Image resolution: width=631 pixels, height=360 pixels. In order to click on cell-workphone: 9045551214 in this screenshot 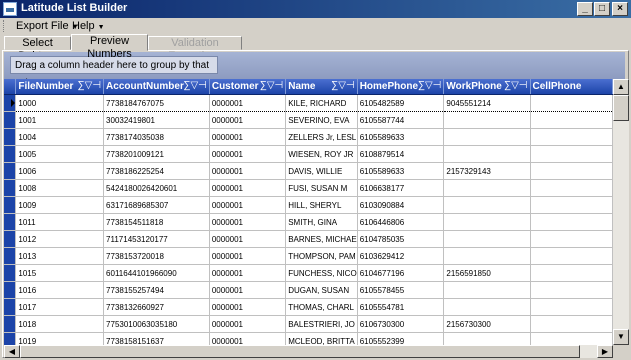, I will do `click(487, 103)`.